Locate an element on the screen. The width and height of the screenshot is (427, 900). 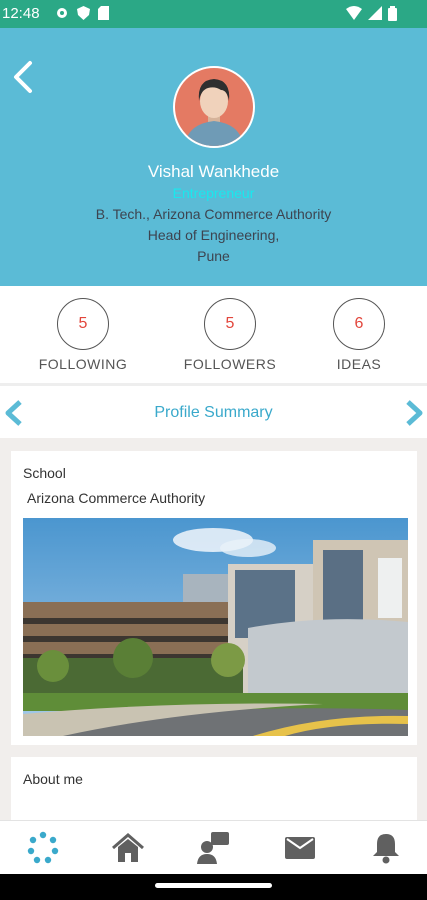
contacts-icon is located at coordinates (213, 848).